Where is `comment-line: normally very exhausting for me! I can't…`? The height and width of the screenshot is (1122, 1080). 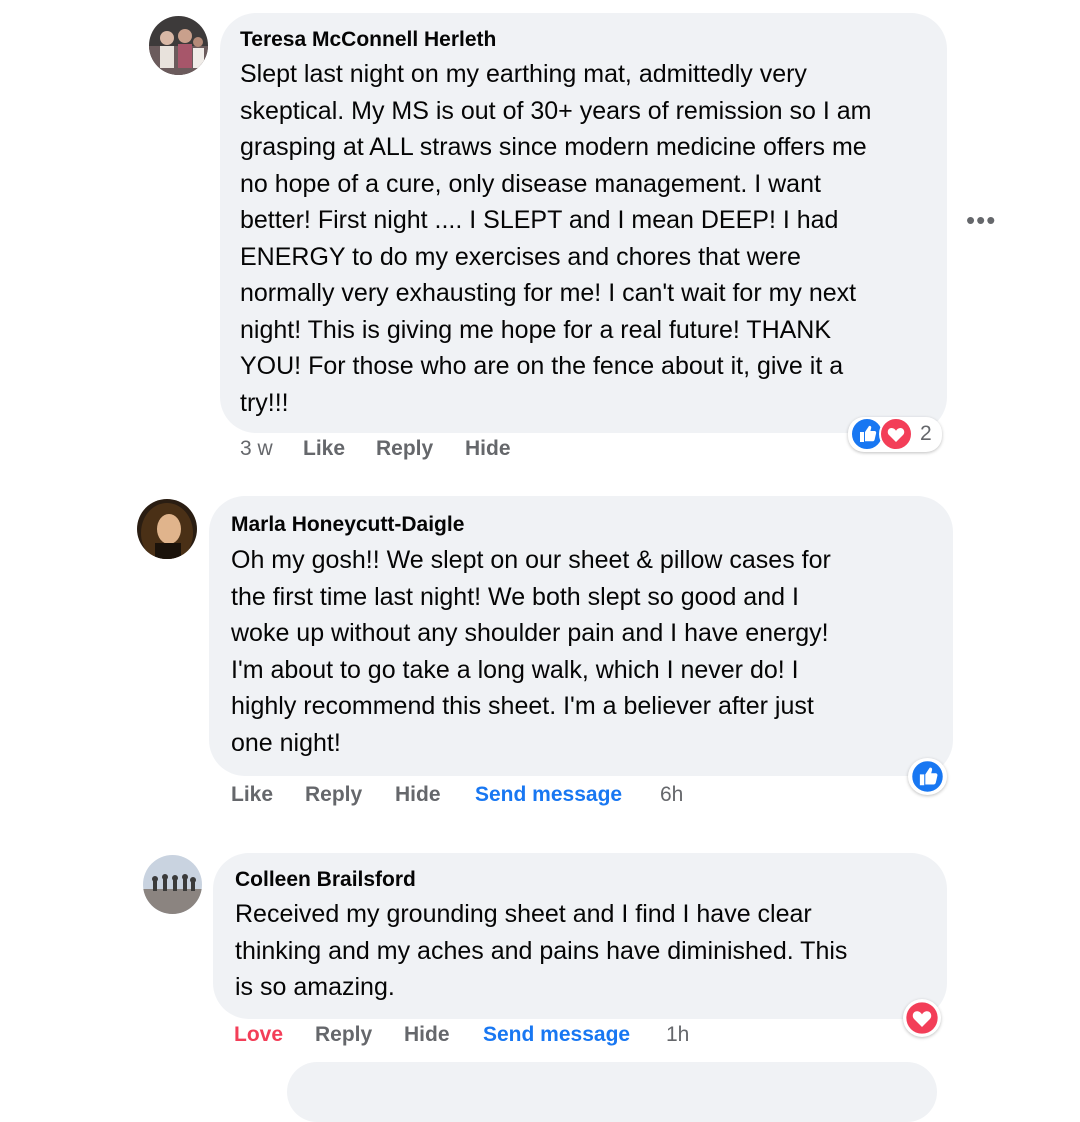 comment-line: normally very exhausting for me! I can't… is located at coordinates (548, 293).